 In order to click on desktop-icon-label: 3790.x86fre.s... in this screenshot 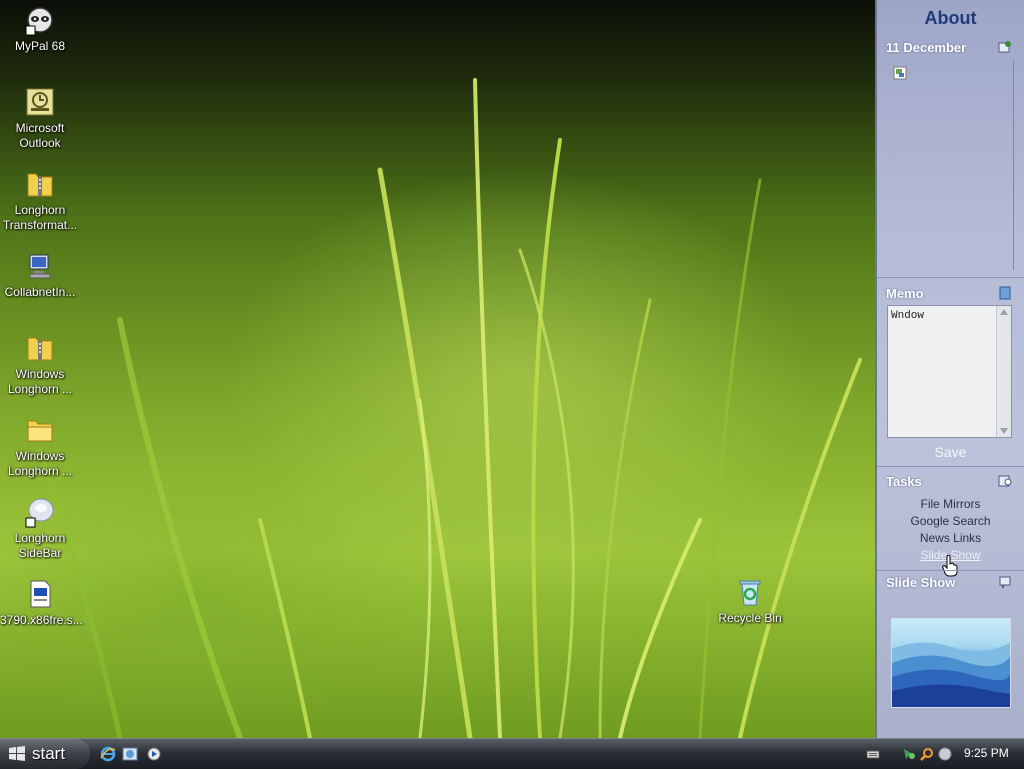, I will do `click(41, 620)`.